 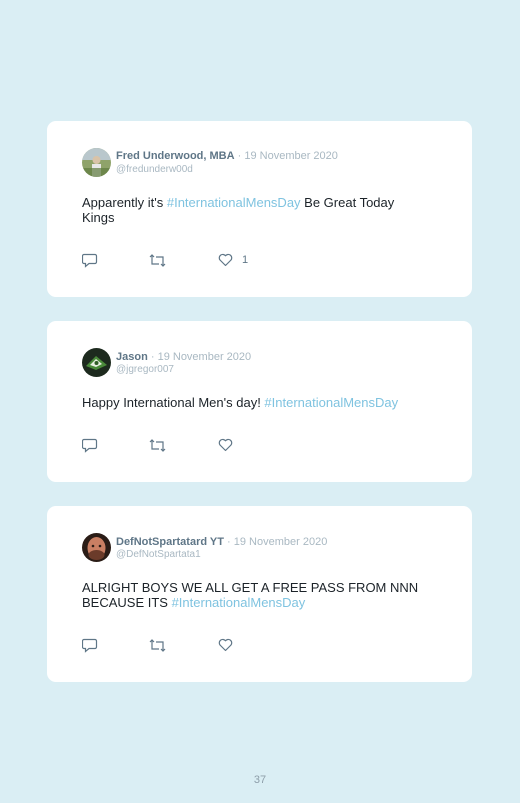 What do you see at coordinates (260, 780) in the screenshot?
I see `page-number: 37` at bounding box center [260, 780].